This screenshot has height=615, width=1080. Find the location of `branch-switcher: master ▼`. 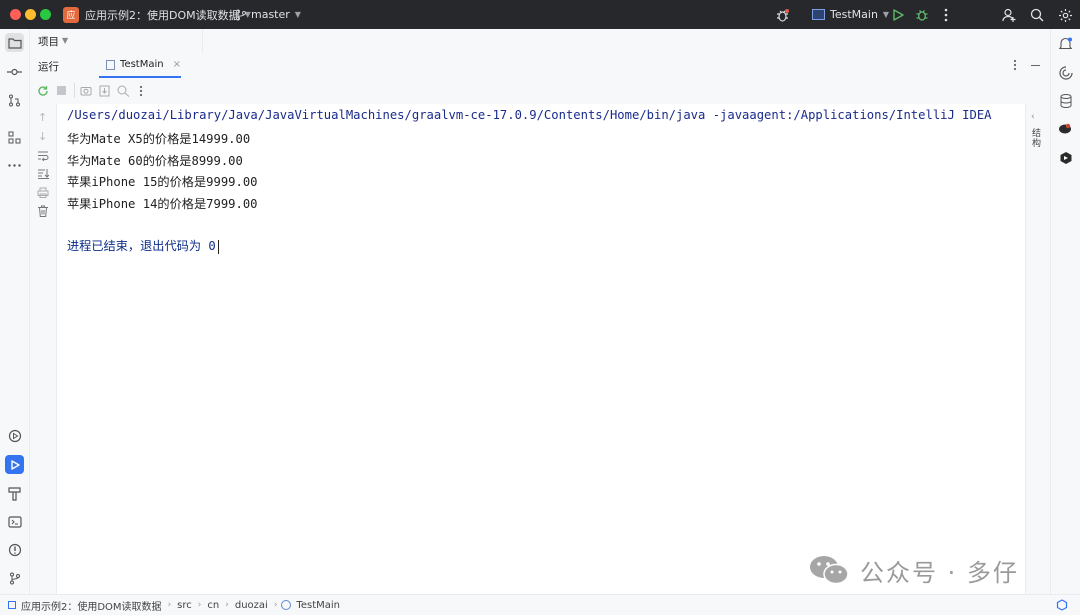

branch-switcher: master ▼ is located at coordinates (268, 14).